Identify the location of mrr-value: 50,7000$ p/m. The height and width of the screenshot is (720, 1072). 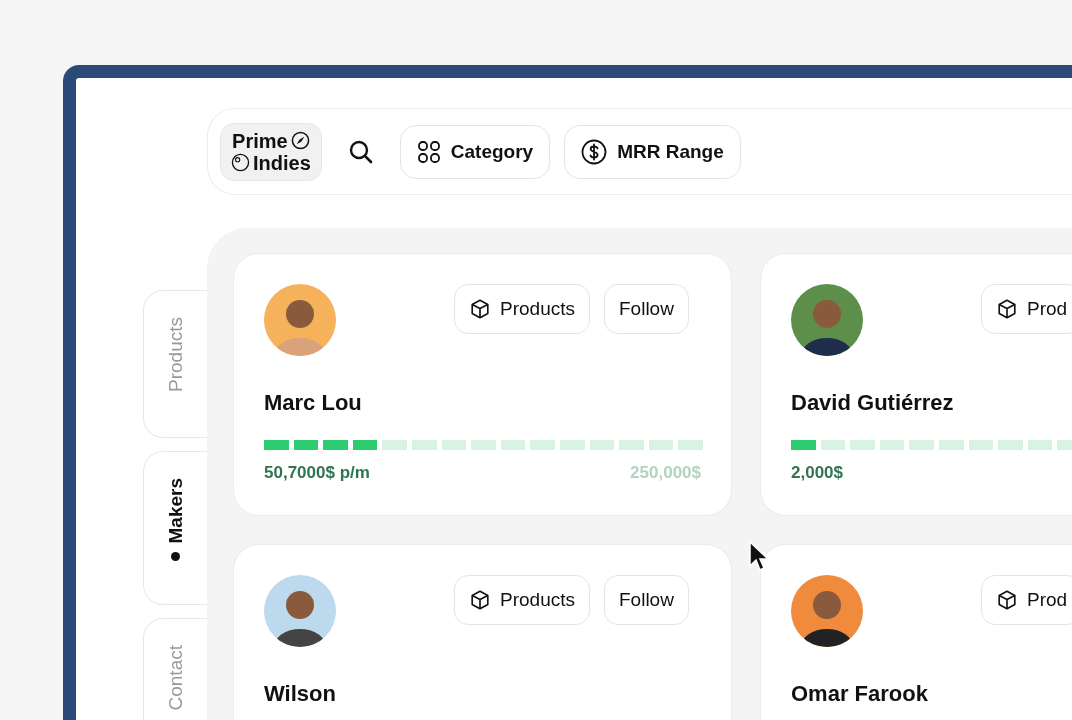
(317, 473).